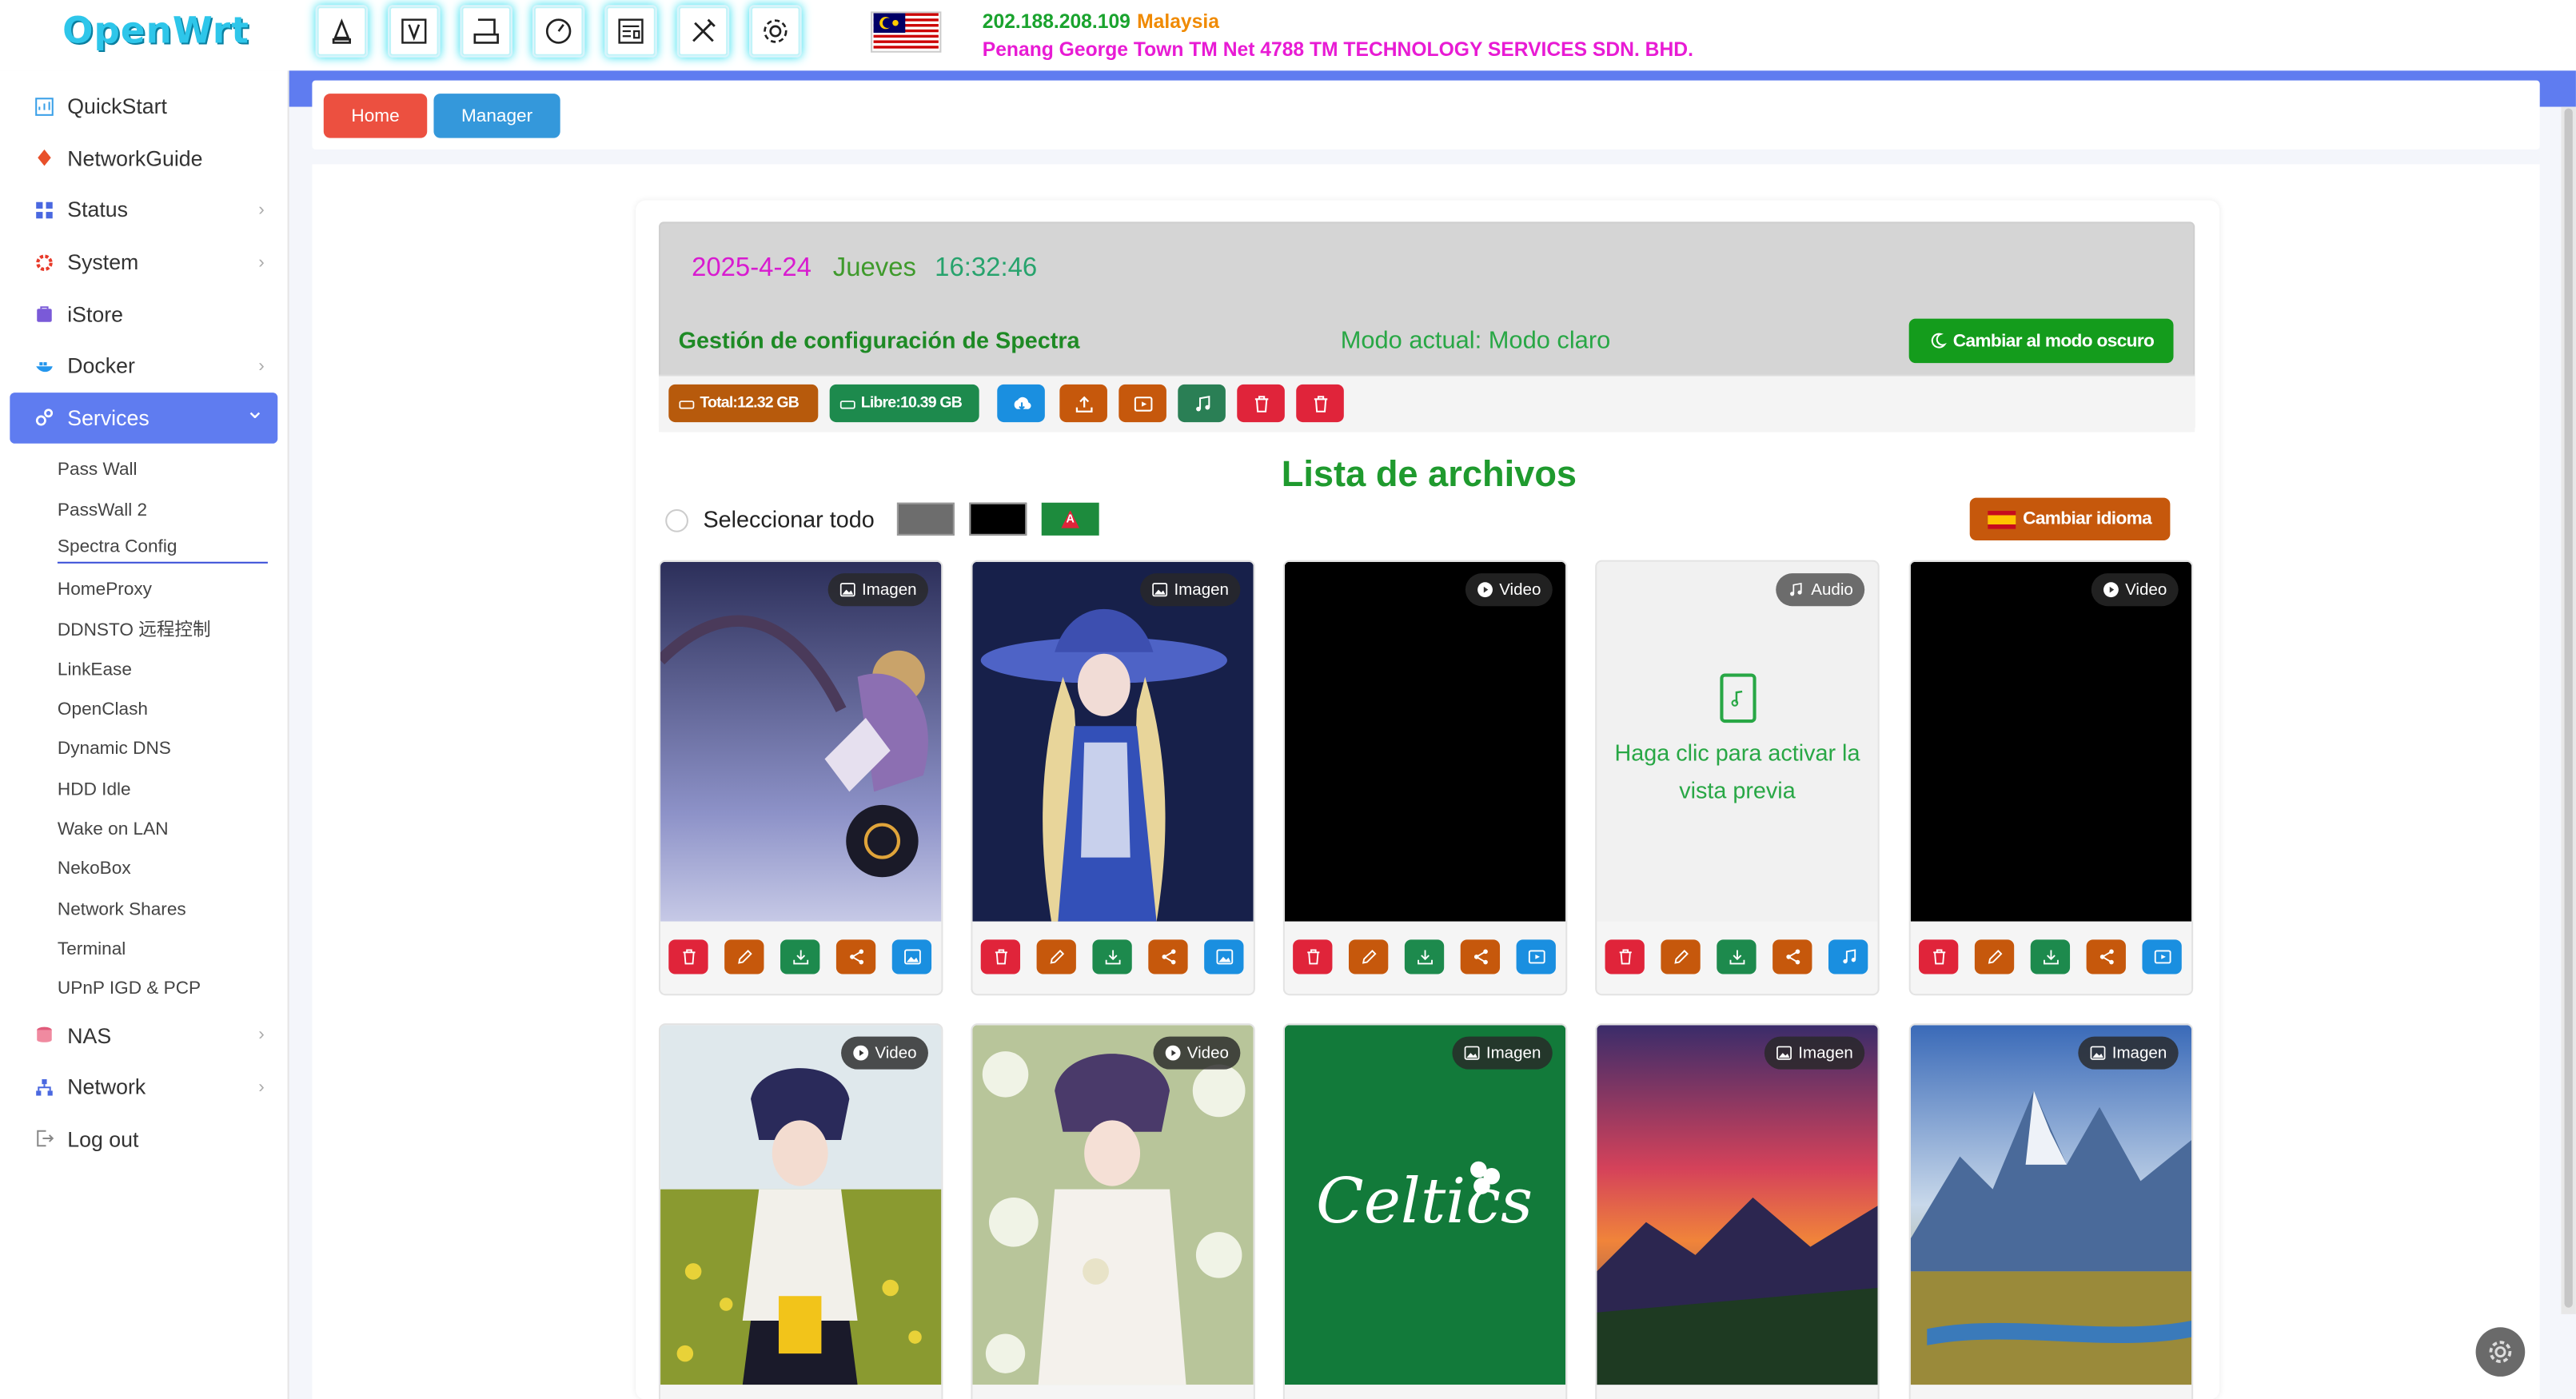 This screenshot has height=1399, width=2576. Describe the element at coordinates (143, 107) in the screenshot. I see `sidebar-item-quickstart: QuickStart` at that location.